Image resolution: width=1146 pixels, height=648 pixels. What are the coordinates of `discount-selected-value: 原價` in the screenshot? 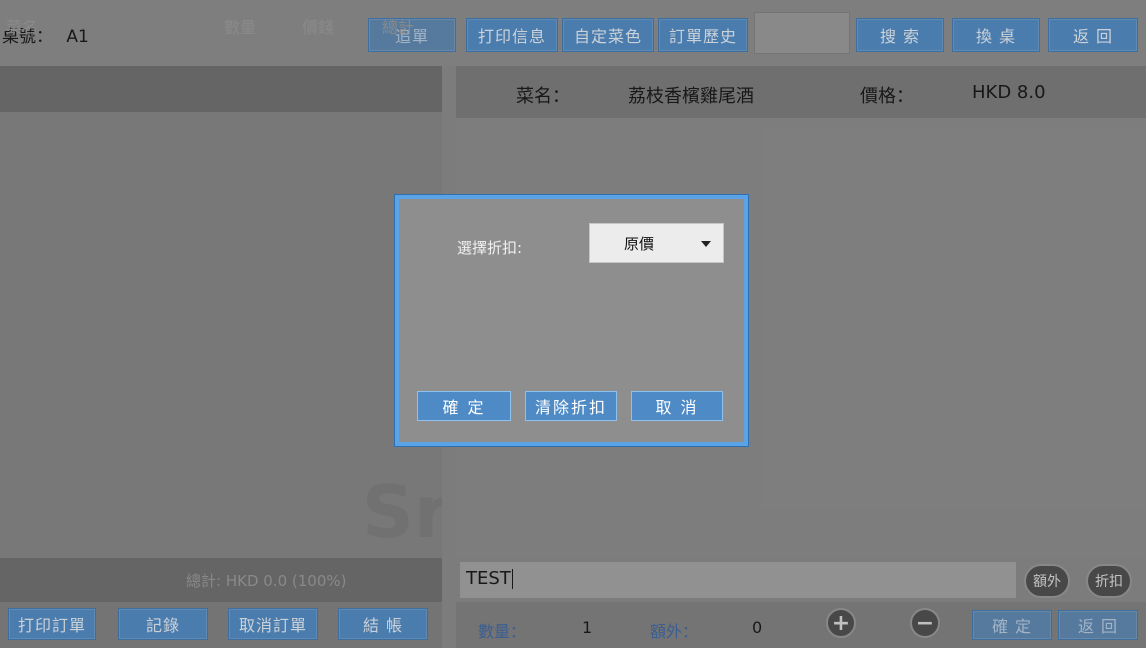 It's located at (639, 243).